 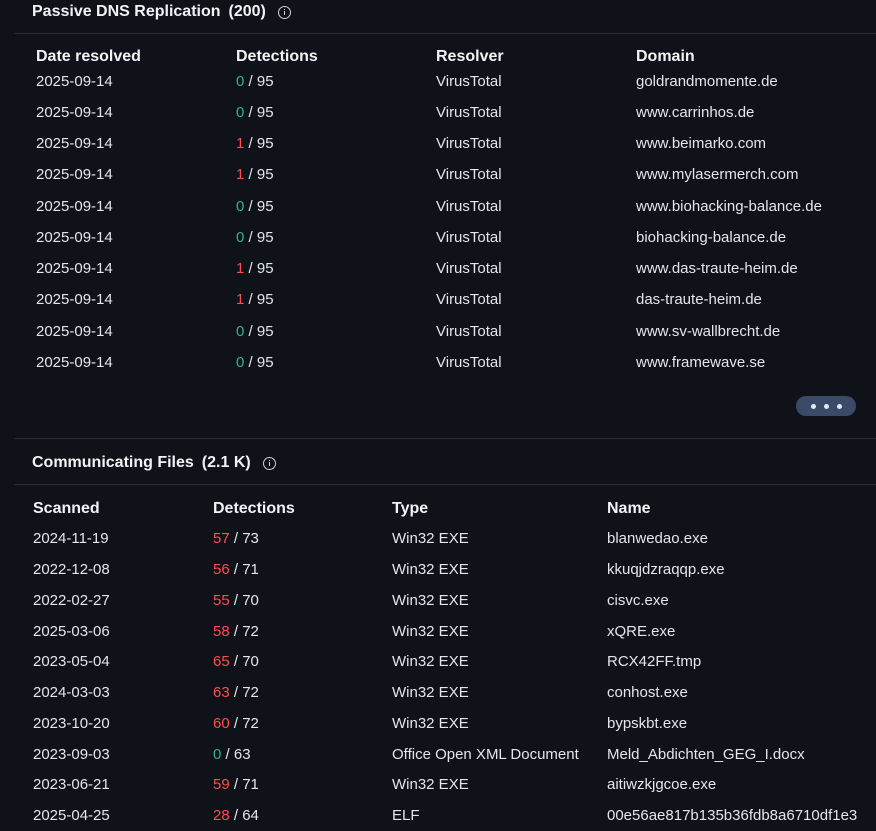 What do you see at coordinates (661, 784) in the screenshot?
I see `file-name-link: aitiwzkjgcoe.exe` at bounding box center [661, 784].